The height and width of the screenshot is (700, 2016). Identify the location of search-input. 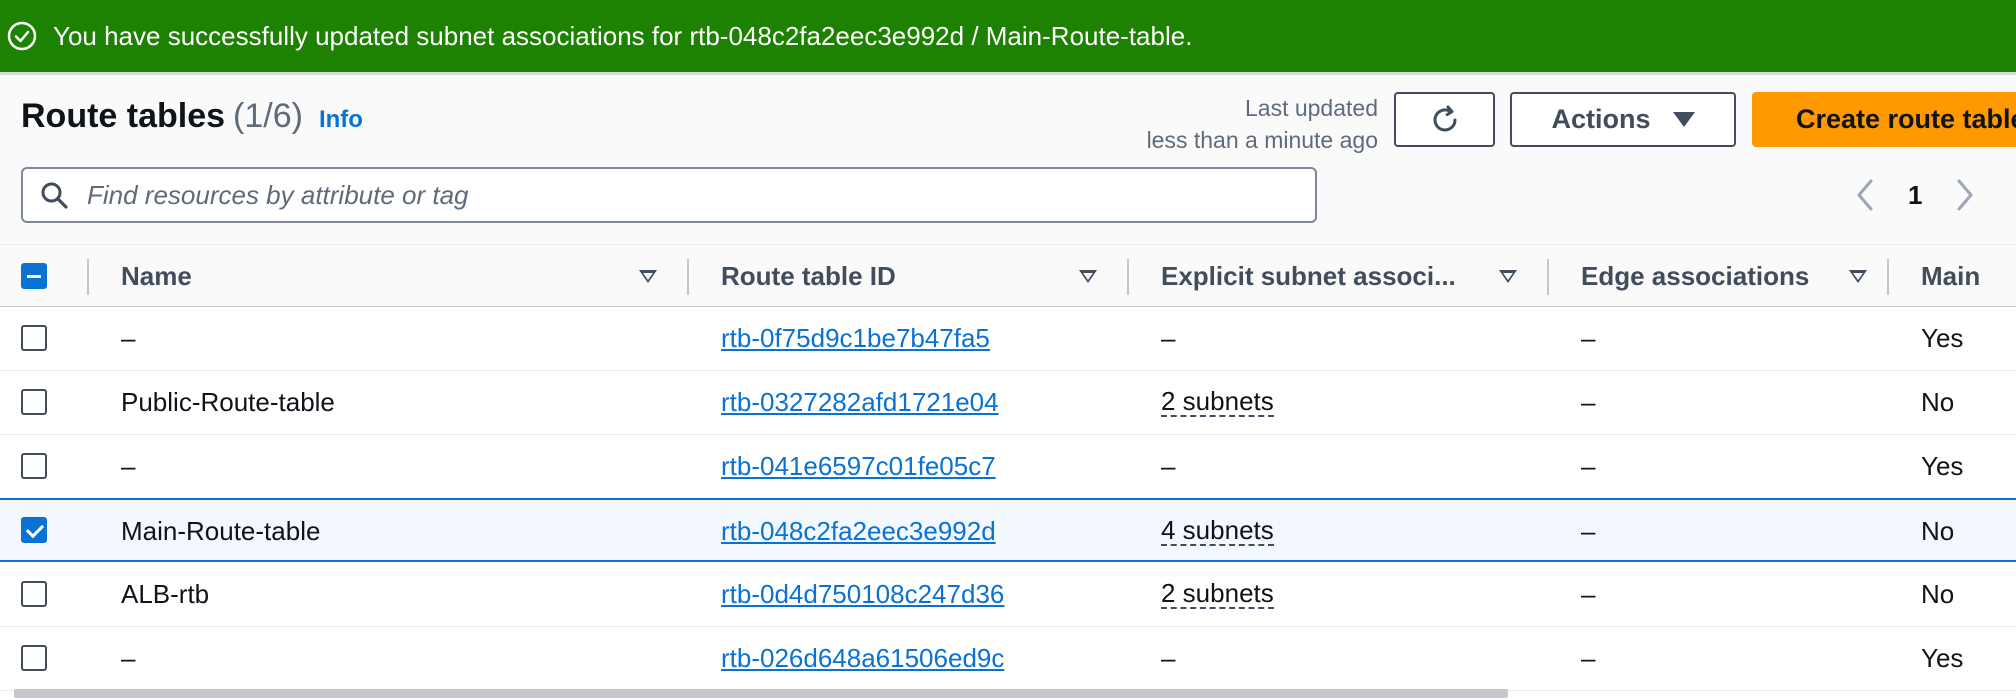
(687, 195).